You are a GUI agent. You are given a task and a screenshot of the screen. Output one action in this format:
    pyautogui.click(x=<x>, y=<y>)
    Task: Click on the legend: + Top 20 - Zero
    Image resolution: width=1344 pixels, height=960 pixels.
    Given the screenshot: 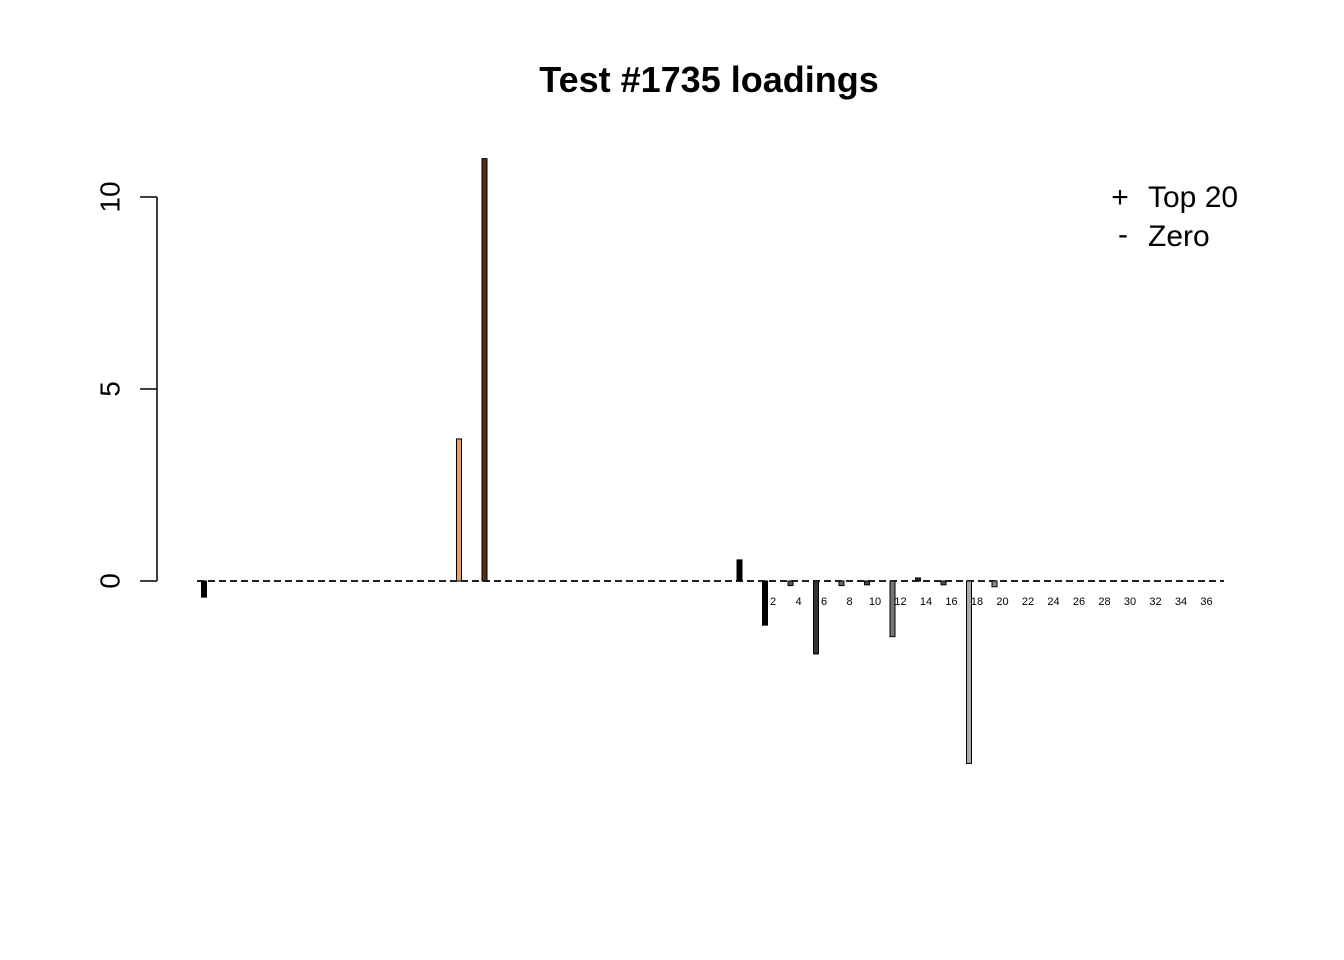 What is the action you would take?
    pyautogui.click(x=1174, y=217)
    